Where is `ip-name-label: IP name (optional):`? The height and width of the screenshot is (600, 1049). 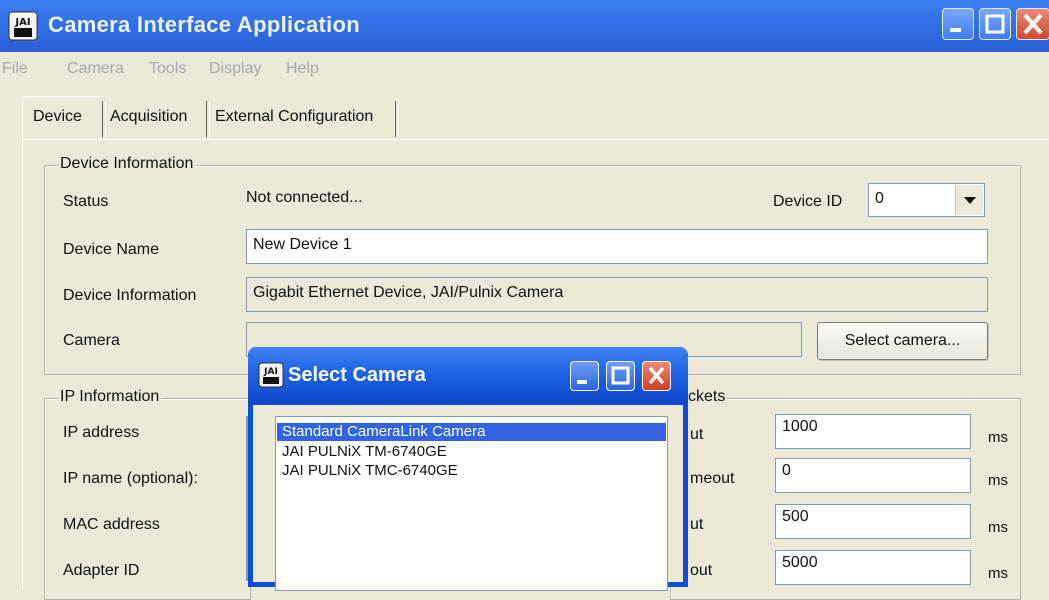 ip-name-label: IP name (optional): is located at coordinates (130, 478).